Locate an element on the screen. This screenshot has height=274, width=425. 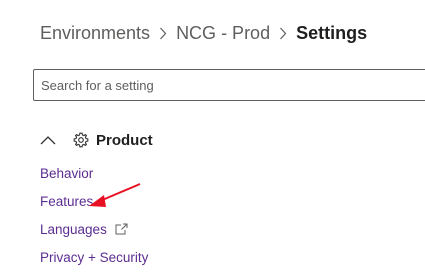
search-input is located at coordinates (224, 85).